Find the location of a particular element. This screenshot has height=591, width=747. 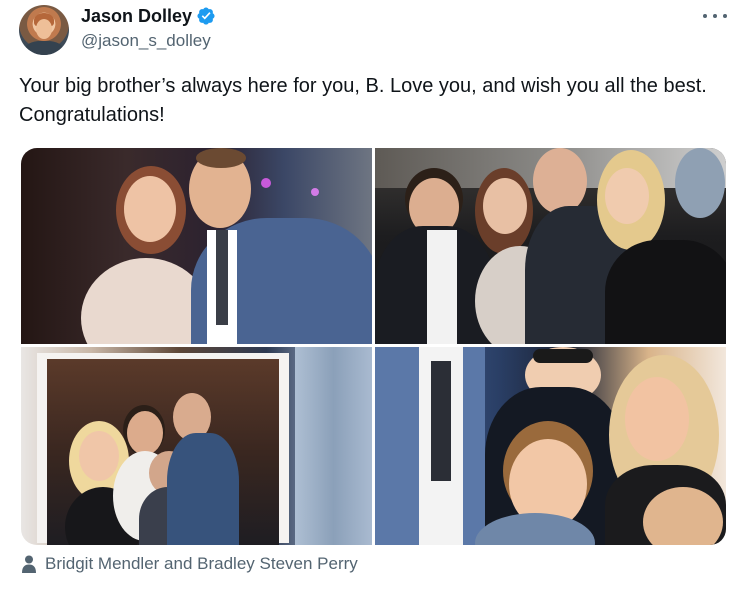

tagged-people-caption: Bridgit Mendler and Bradley Steven Perry is located at coordinates (189, 564).